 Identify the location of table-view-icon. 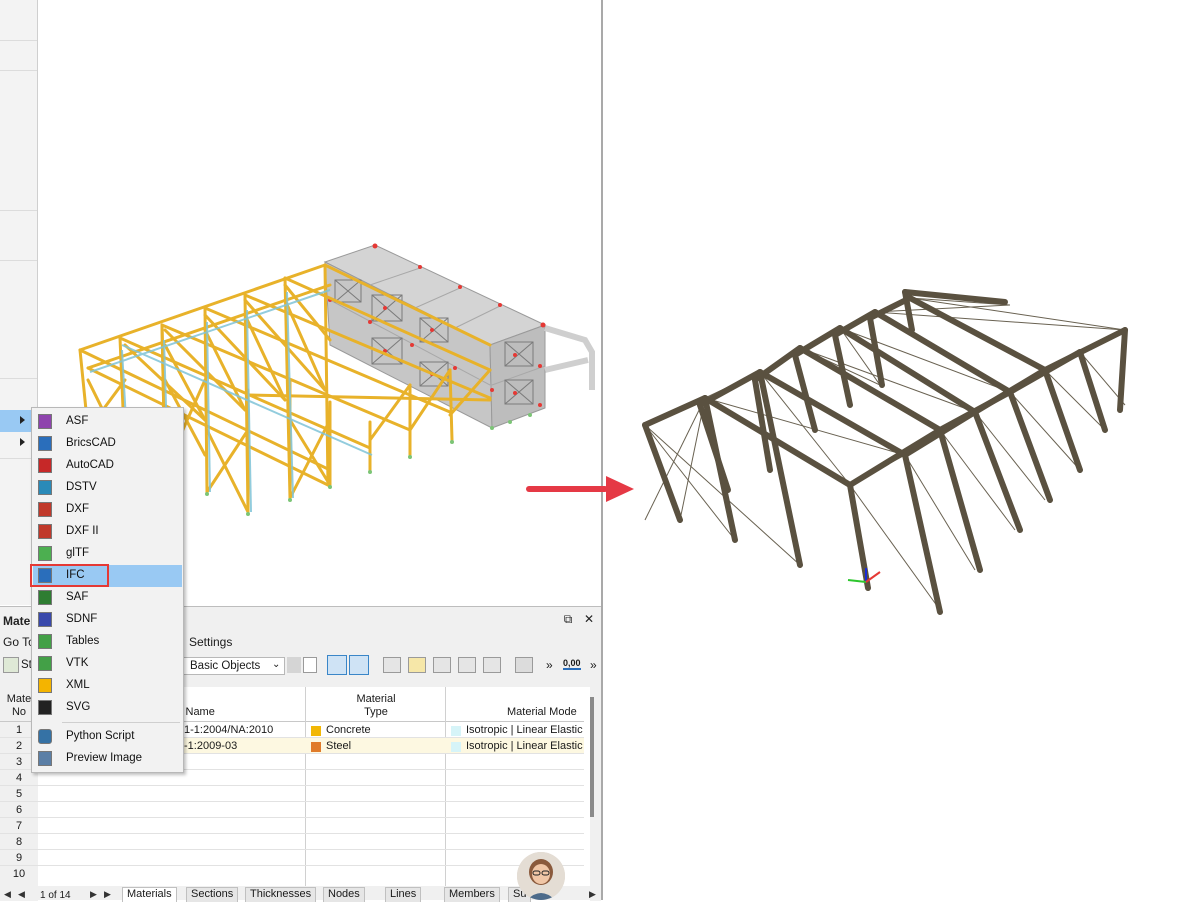
(392, 665).